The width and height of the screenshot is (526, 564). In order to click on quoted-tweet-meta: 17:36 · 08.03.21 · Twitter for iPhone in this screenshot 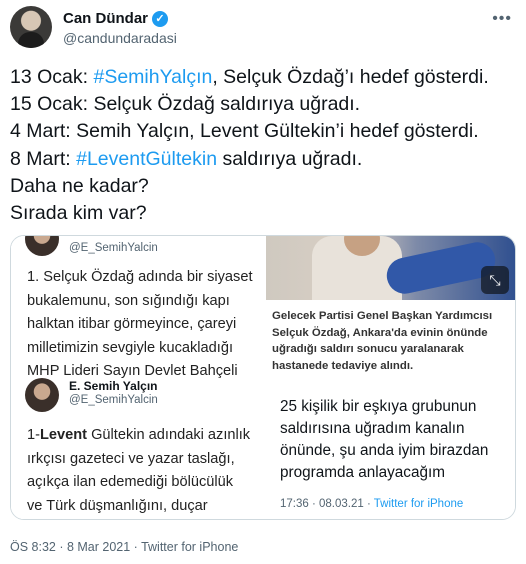, I will do `click(371, 504)`.